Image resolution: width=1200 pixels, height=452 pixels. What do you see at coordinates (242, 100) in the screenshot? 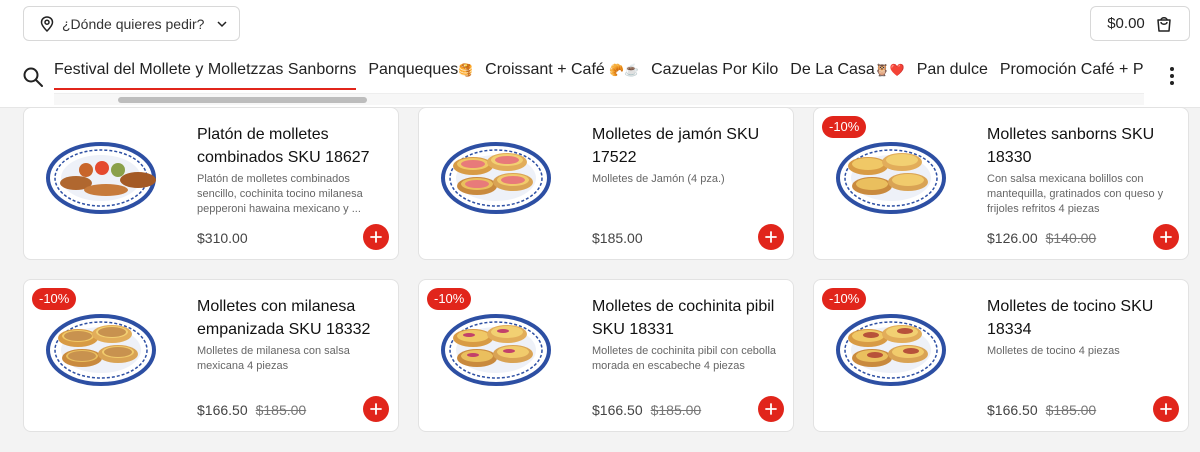
I see `scrollbar-thumb` at bounding box center [242, 100].